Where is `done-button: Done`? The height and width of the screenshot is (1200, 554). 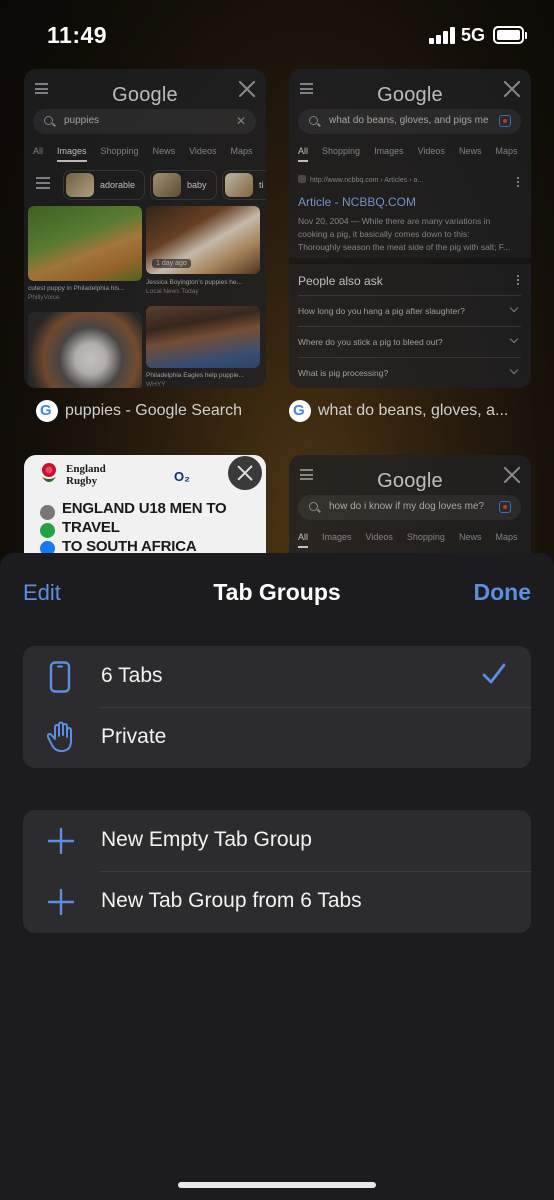
done-button: Done is located at coordinates (503, 592).